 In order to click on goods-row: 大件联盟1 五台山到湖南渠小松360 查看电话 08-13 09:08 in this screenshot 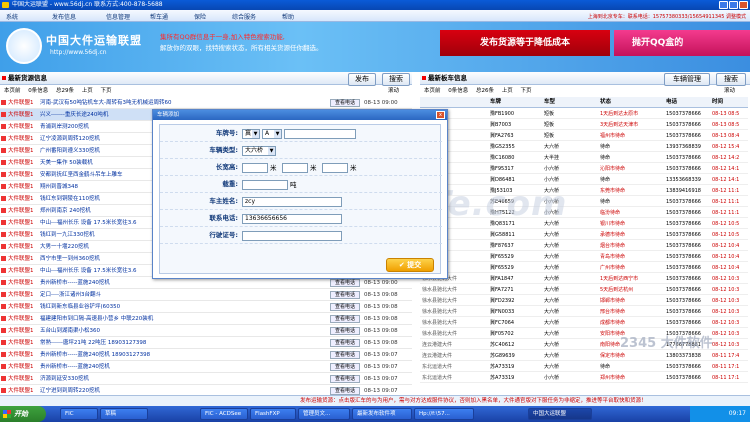, I will do `click(206, 331)`.